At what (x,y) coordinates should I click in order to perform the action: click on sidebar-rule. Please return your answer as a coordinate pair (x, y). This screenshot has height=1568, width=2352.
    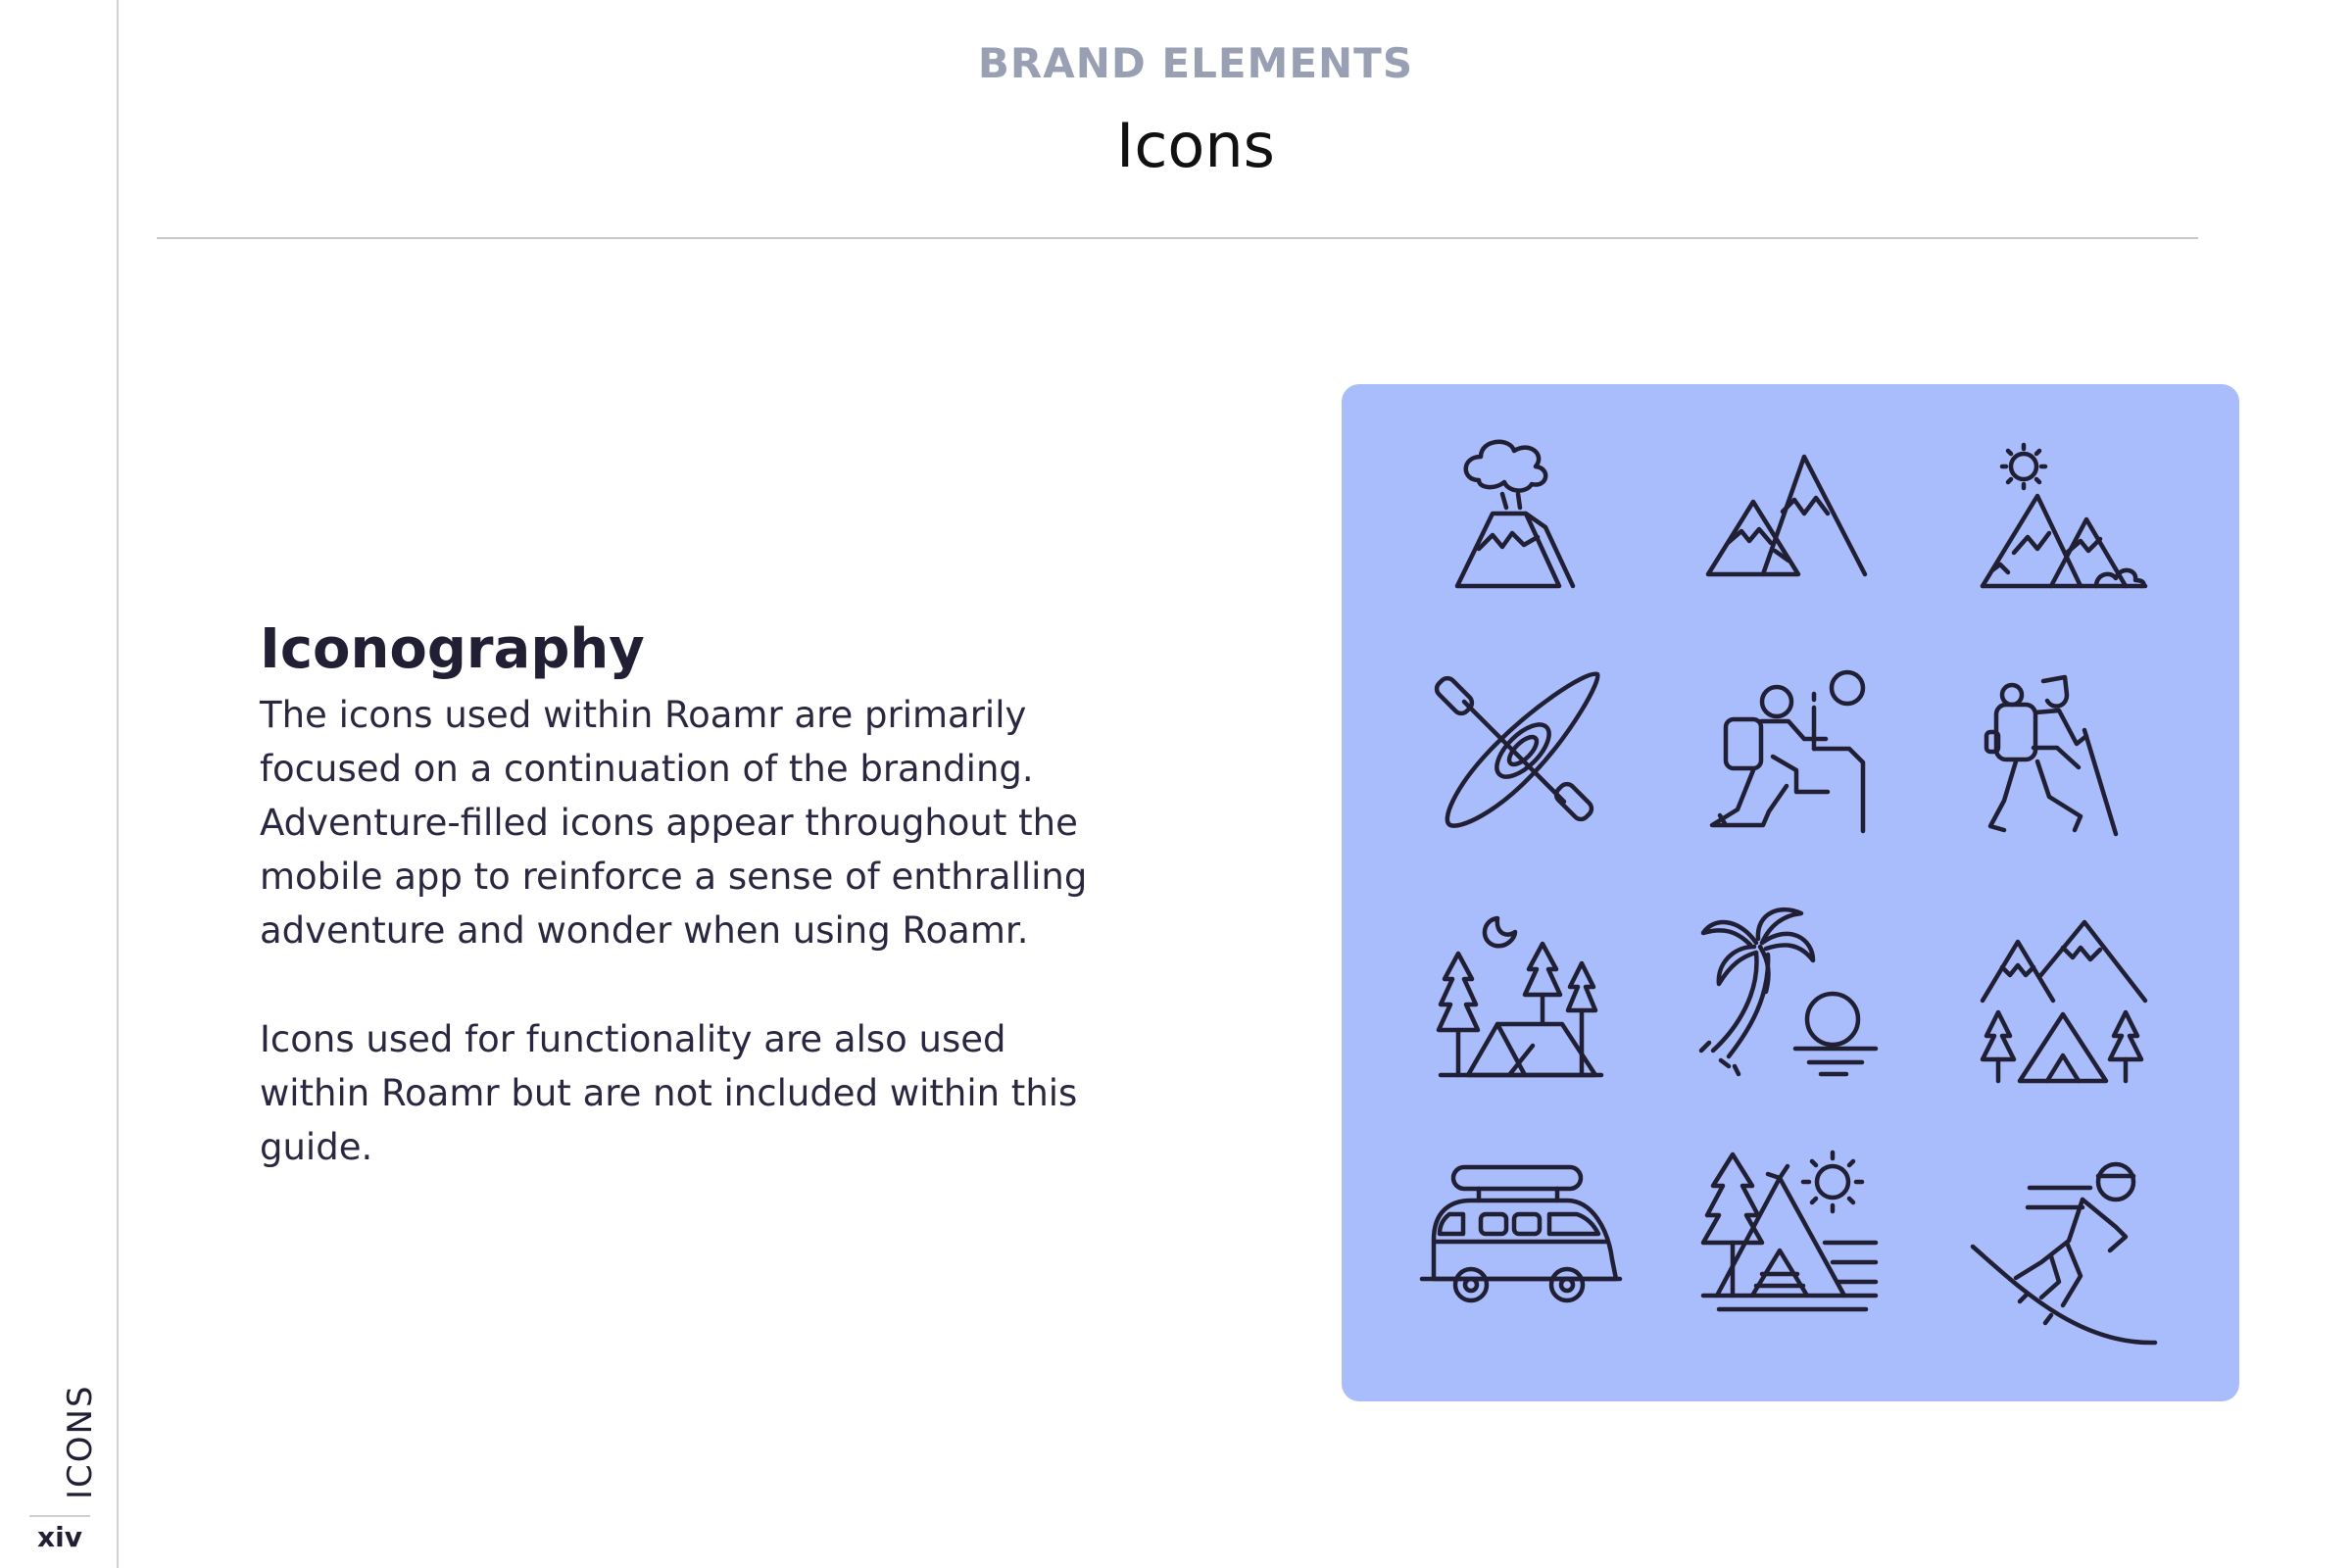
    Looking at the image, I should click on (118, 784).